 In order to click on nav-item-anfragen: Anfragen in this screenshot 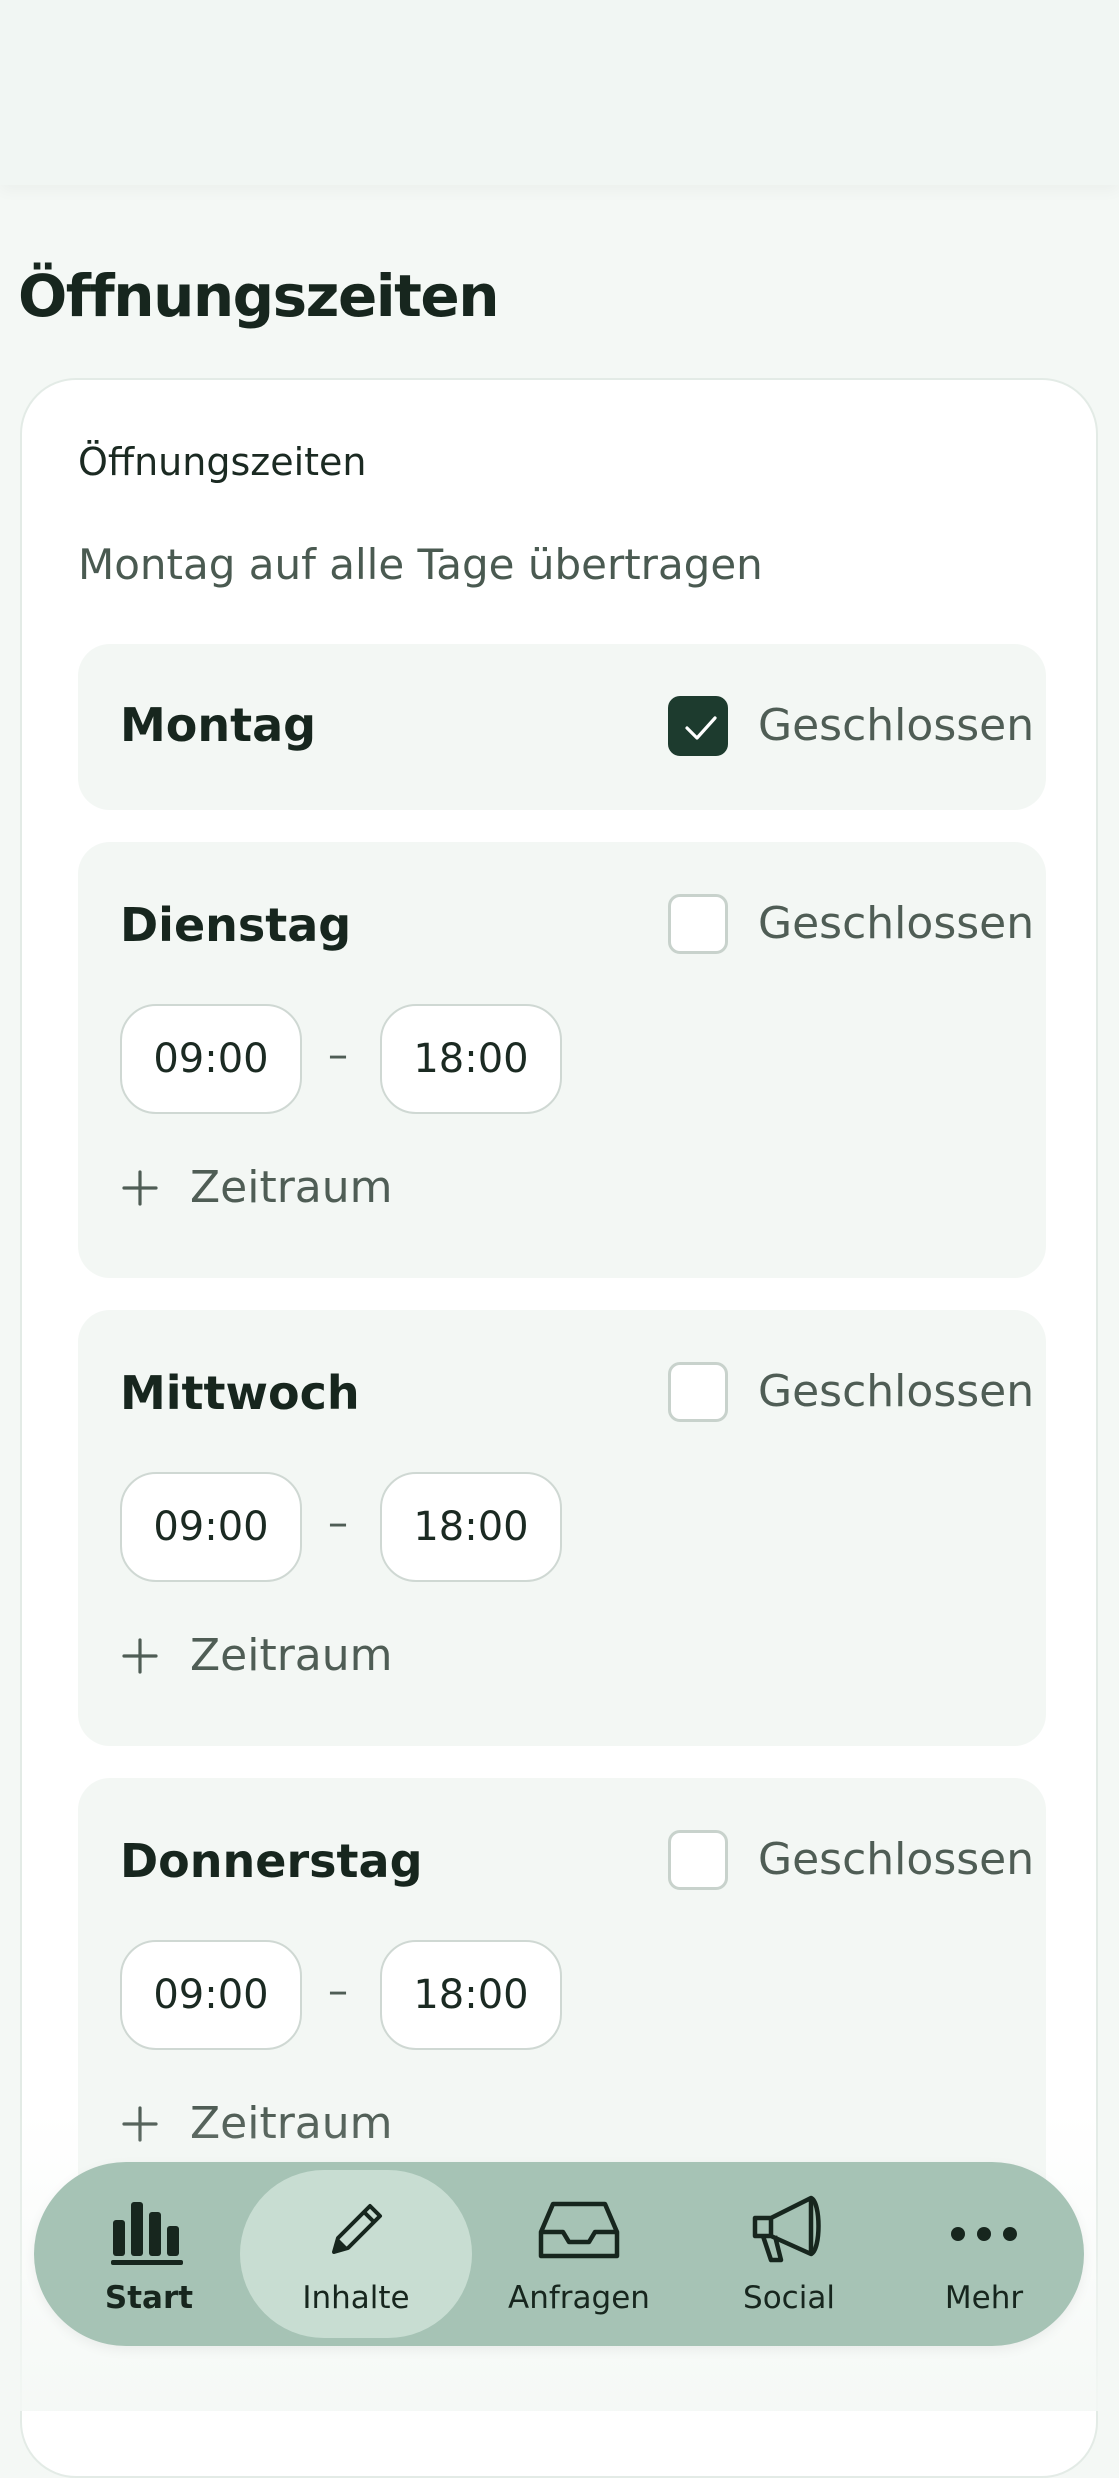, I will do `click(579, 2254)`.